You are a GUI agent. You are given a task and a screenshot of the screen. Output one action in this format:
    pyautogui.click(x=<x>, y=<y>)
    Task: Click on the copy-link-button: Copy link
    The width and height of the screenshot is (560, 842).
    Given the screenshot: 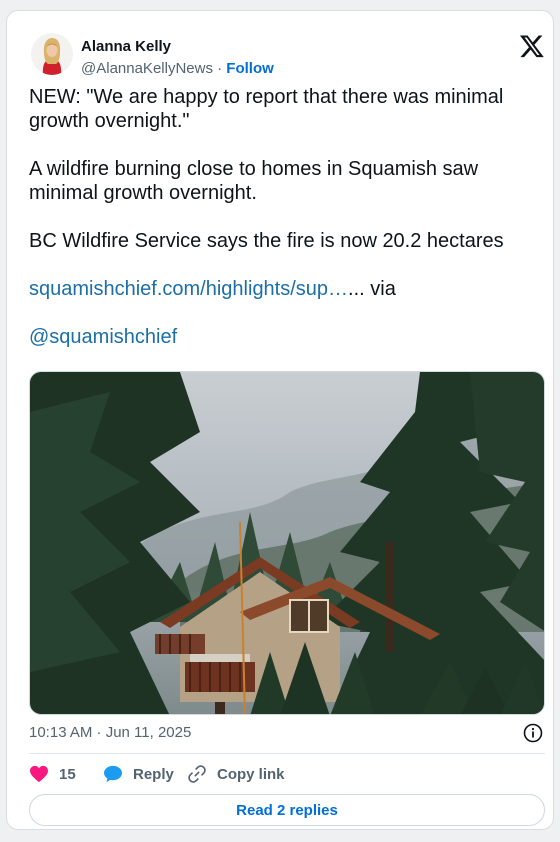 What is the action you would take?
    pyautogui.click(x=236, y=774)
    